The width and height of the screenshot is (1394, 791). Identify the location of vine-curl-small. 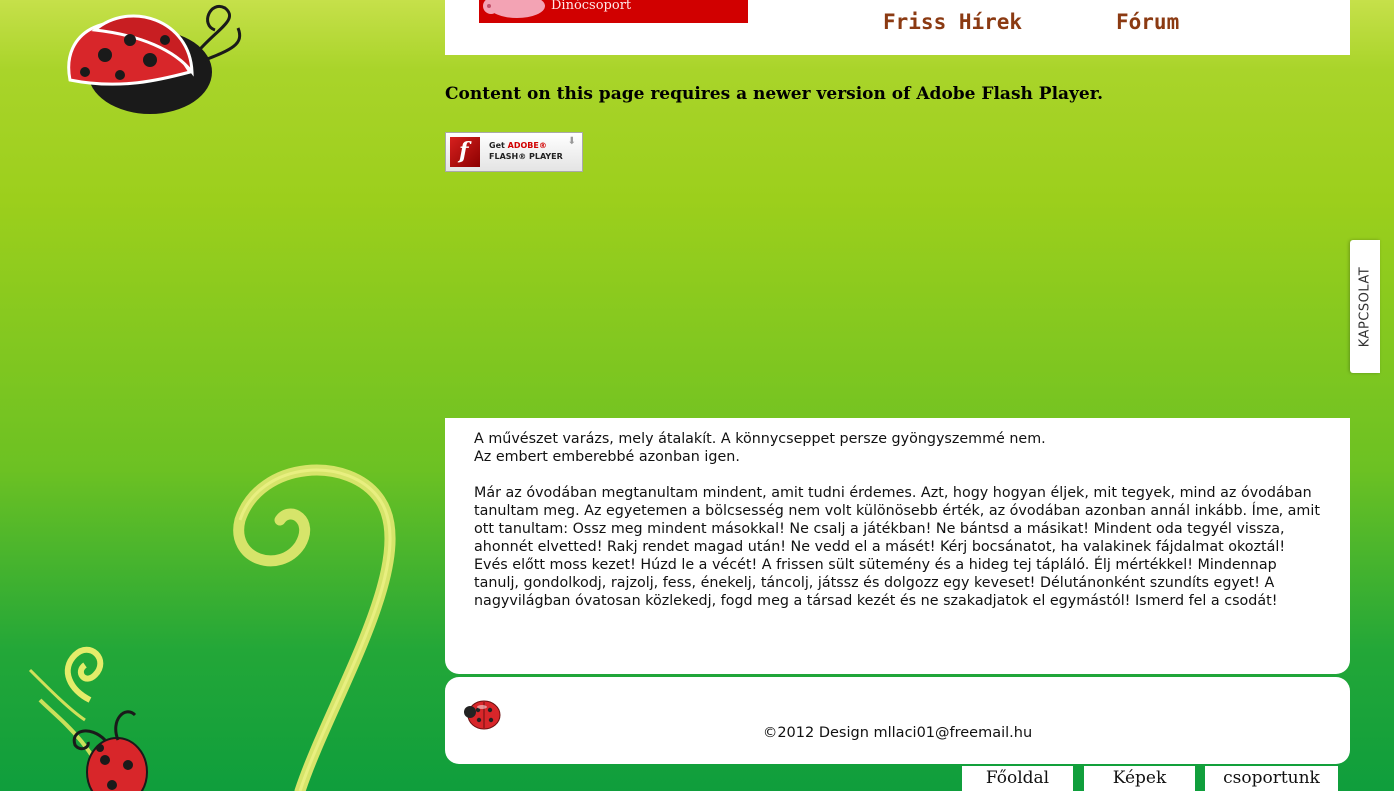
(75, 744).